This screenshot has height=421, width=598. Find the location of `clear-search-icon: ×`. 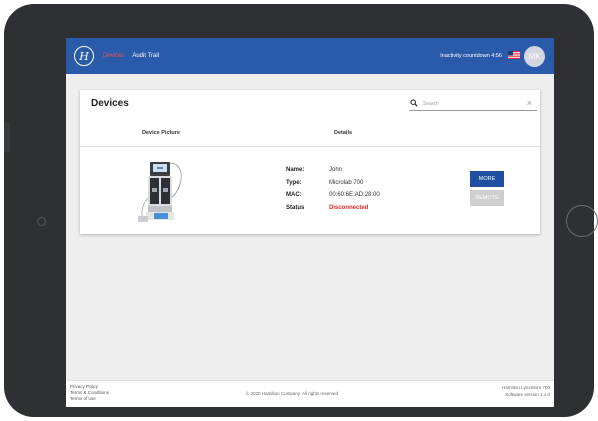

clear-search-icon: × is located at coordinates (529, 103).